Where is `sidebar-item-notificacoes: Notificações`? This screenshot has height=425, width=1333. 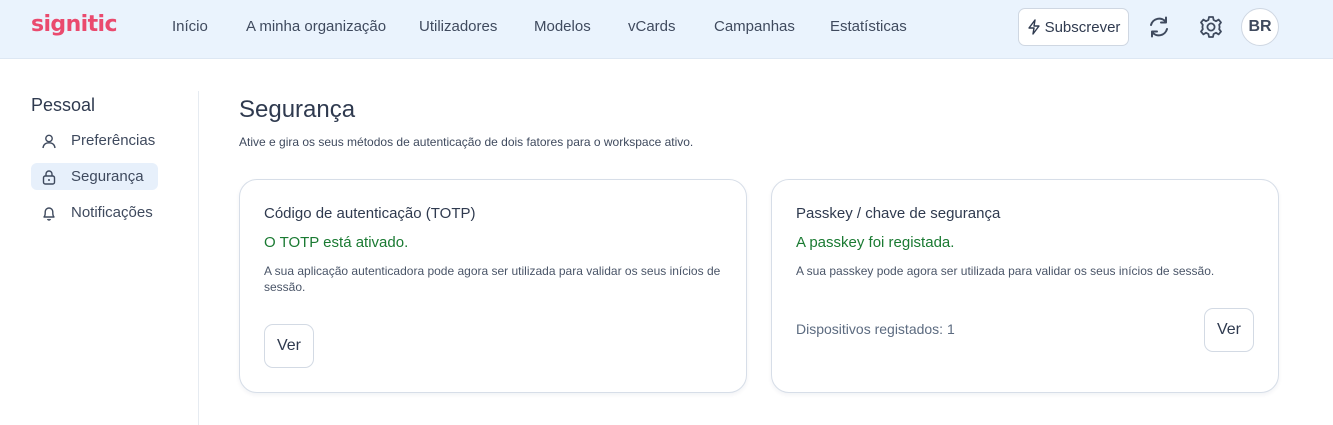
sidebar-item-notificacoes: Notificações is located at coordinates (94, 212).